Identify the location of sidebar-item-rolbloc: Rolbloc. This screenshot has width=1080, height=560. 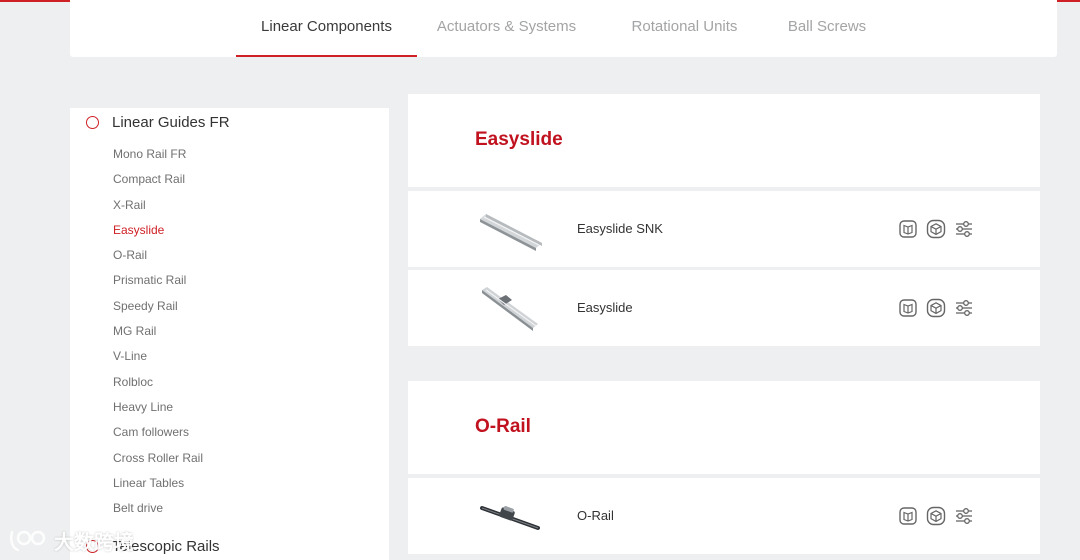
(158, 382).